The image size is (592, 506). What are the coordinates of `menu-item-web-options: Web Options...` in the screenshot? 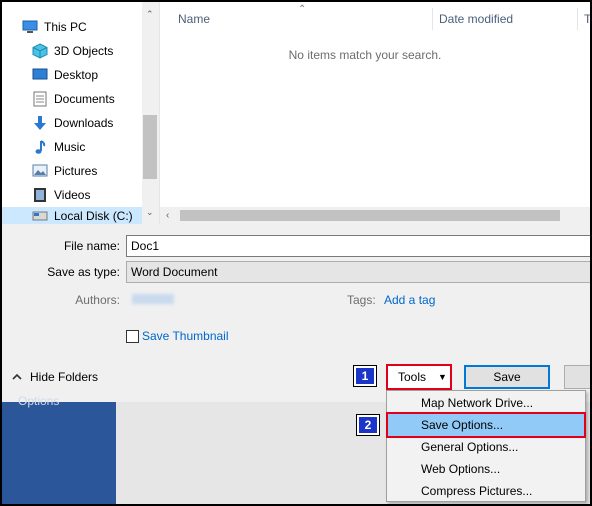 It's located at (486, 469).